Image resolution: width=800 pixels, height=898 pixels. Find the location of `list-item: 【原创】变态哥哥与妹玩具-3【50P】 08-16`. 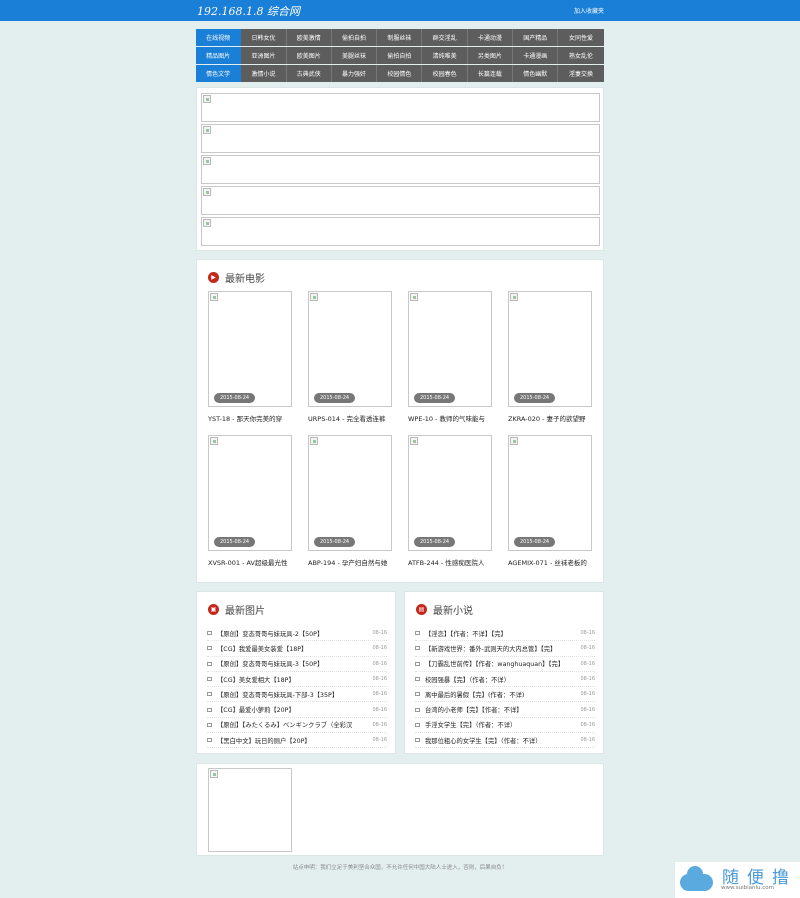

list-item: 【原创】变态哥哥与妹玩具-3【50P】 08-16 is located at coordinates (297, 664).